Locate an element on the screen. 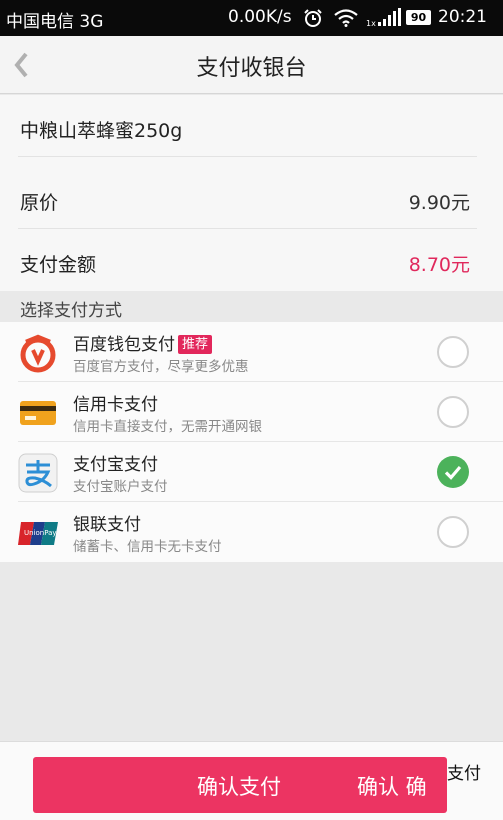 The width and height of the screenshot is (503, 820). payment-section-title: 选择支付方式 is located at coordinates (71, 311).